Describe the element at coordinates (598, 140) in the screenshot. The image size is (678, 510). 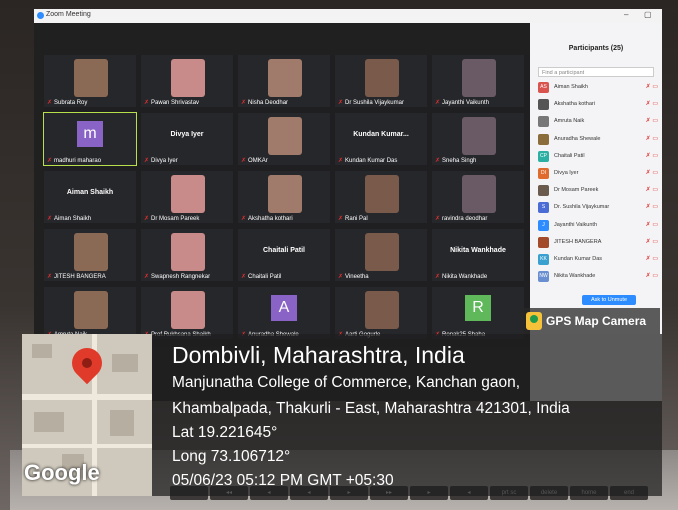
I see `participant-row: Anuradha Shewale ✗ ▭` at that location.